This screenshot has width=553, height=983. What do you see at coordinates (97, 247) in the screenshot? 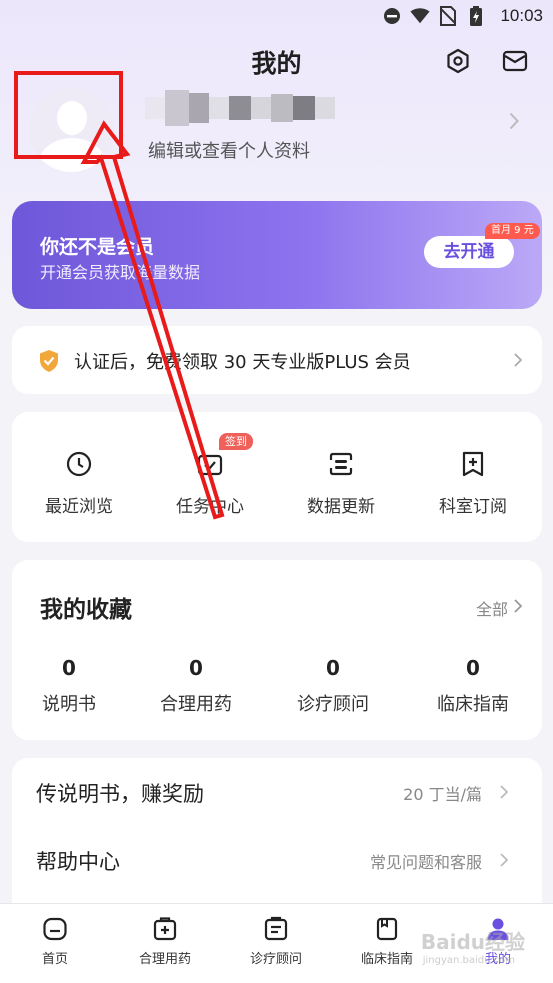
I see `membership-title: 你还不是会员` at bounding box center [97, 247].